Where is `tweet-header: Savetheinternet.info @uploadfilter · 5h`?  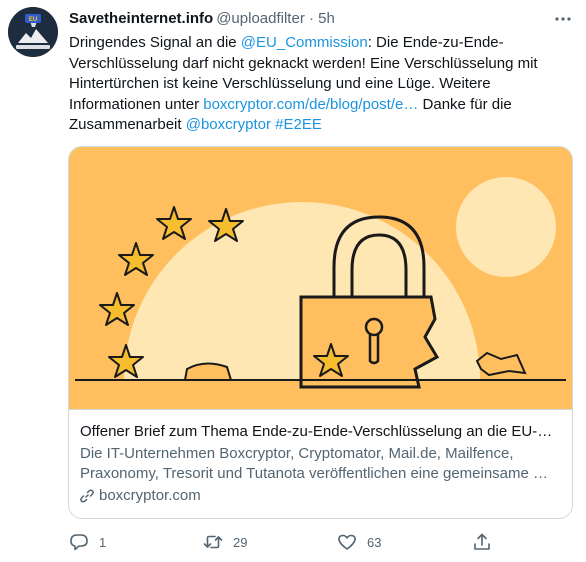
tweet-header: Savetheinternet.info @uploadfilter · 5h is located at coordinates (307, 19).